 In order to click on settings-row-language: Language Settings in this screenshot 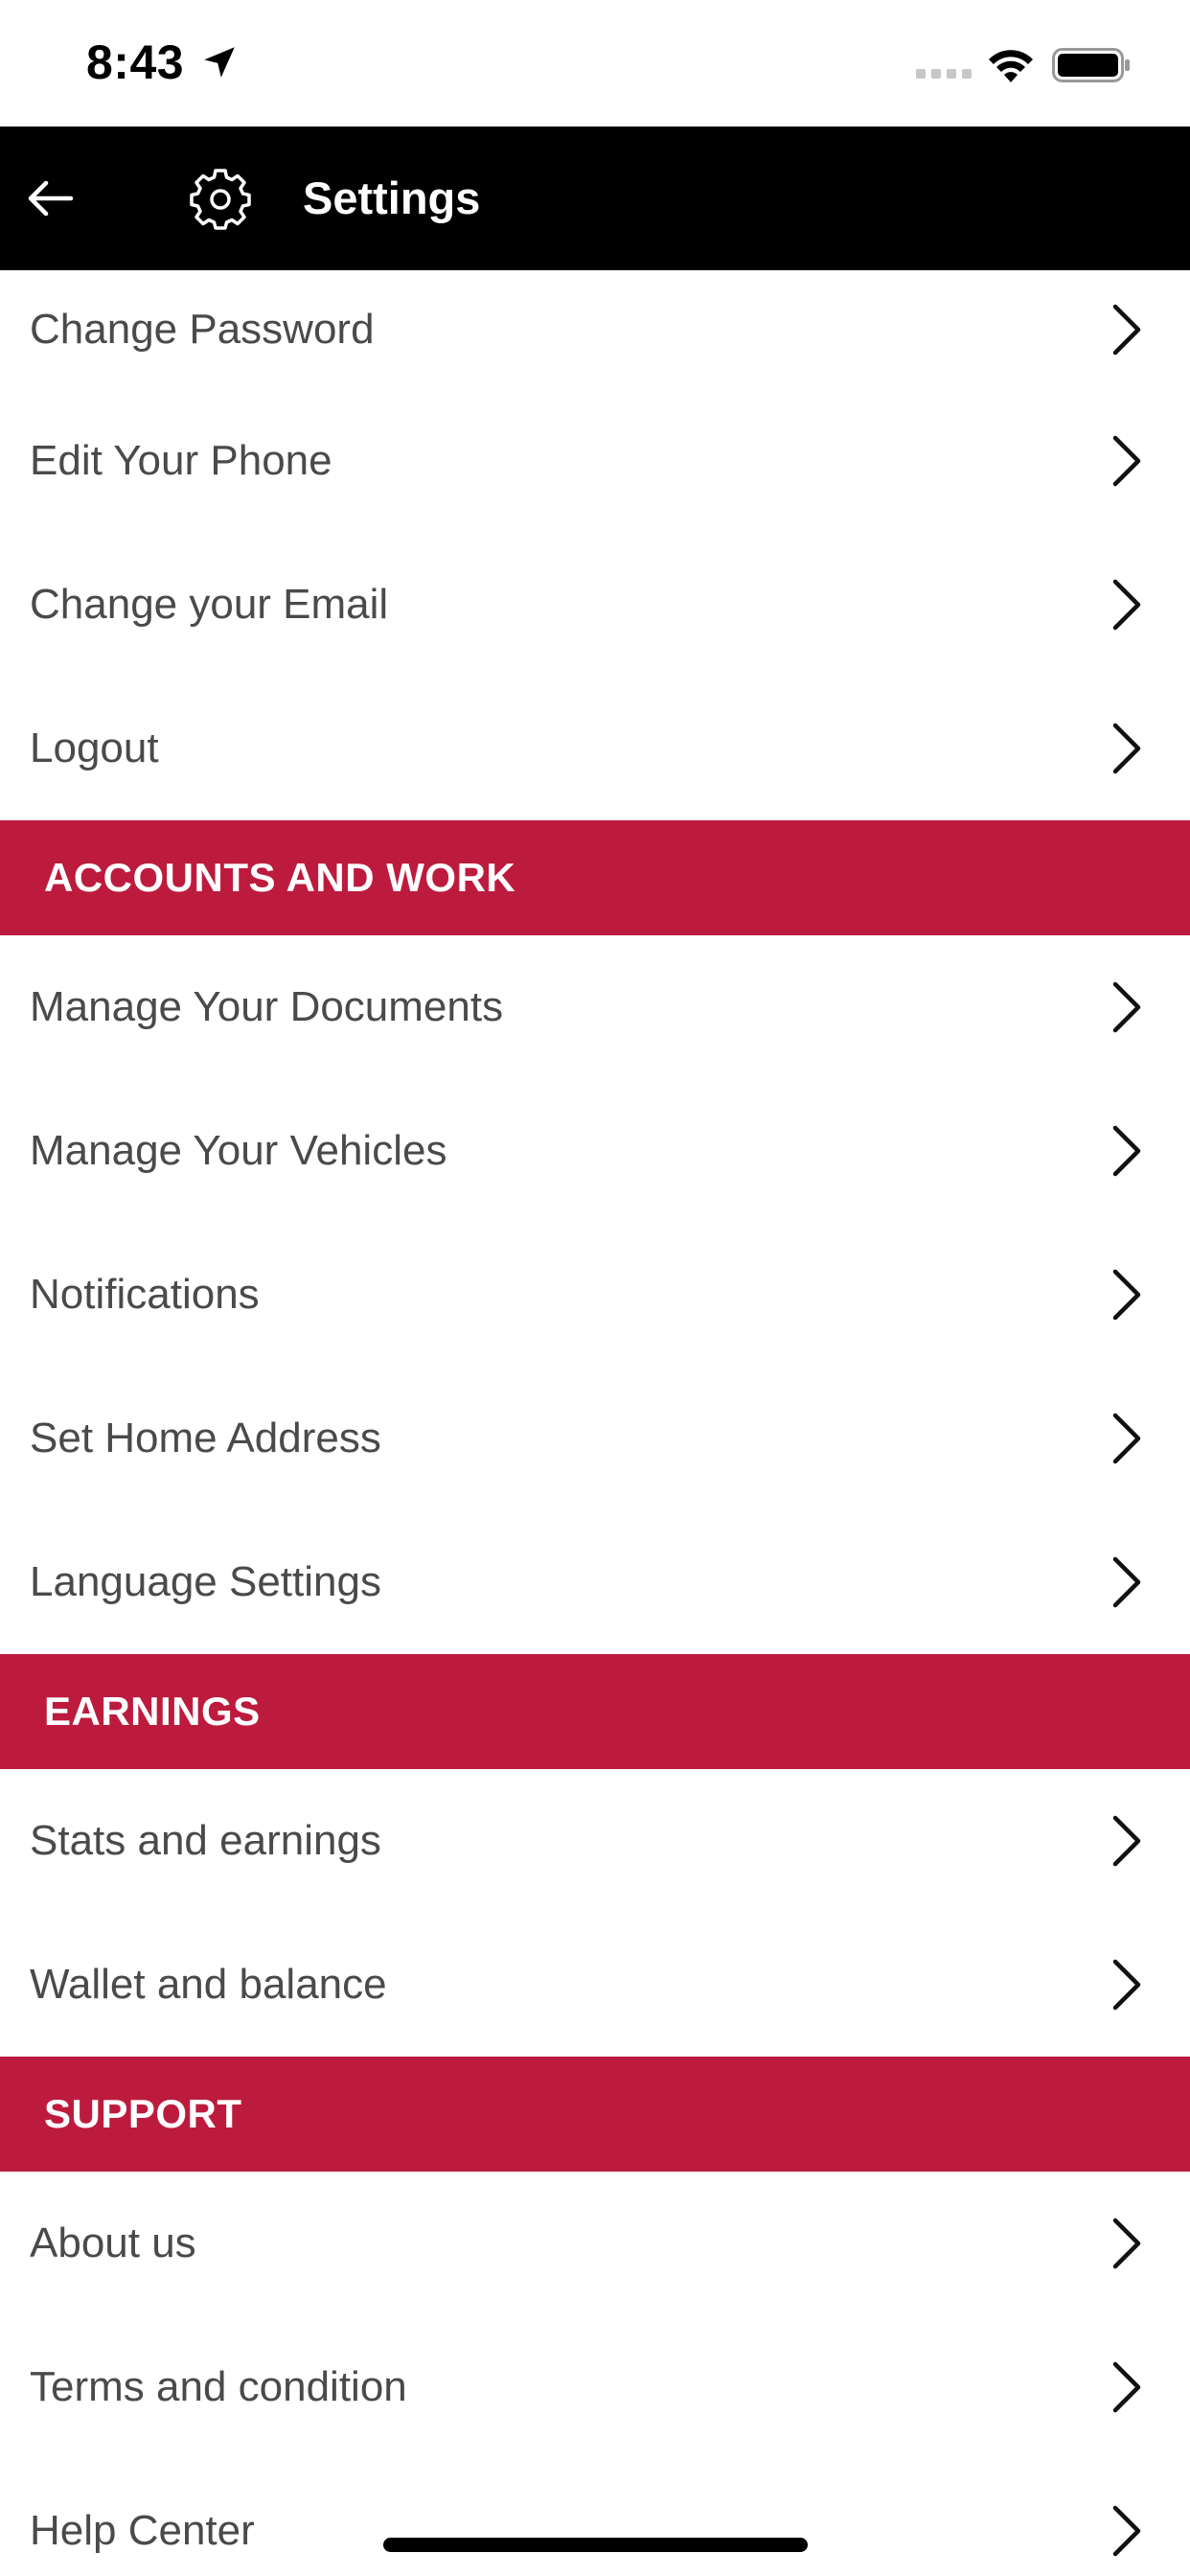, I will do `click(595, 1582)`.